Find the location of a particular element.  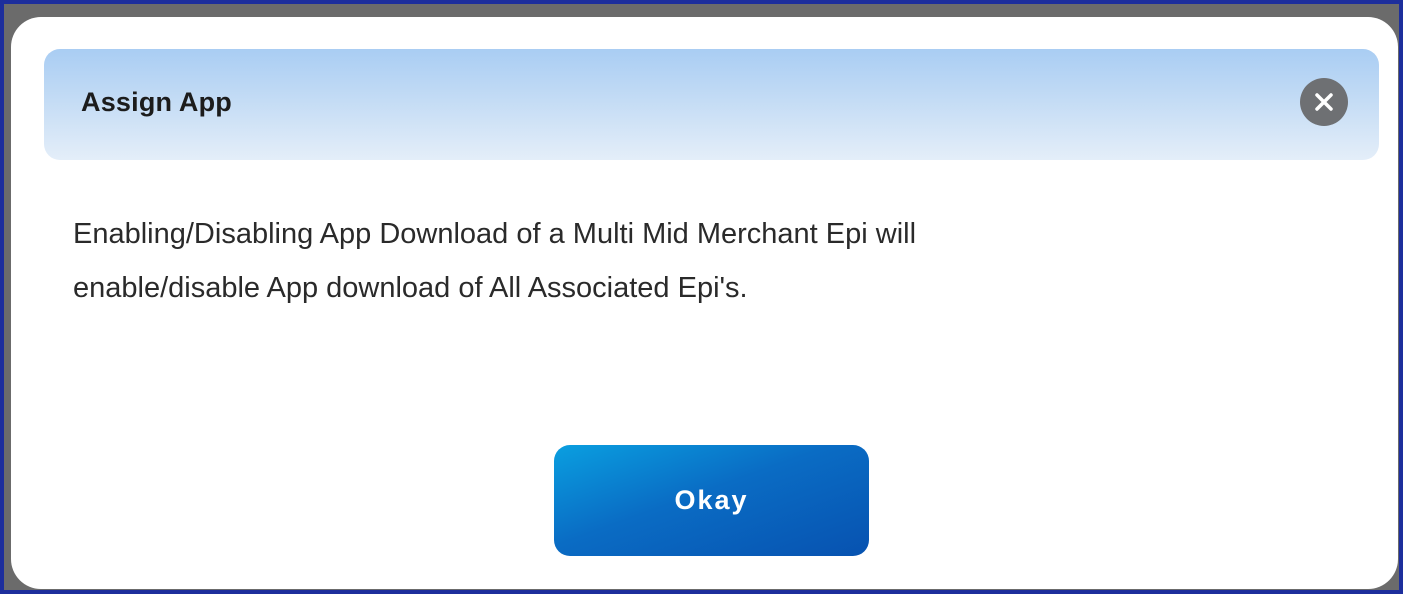

close-button is located at coordinates (1324, 102).